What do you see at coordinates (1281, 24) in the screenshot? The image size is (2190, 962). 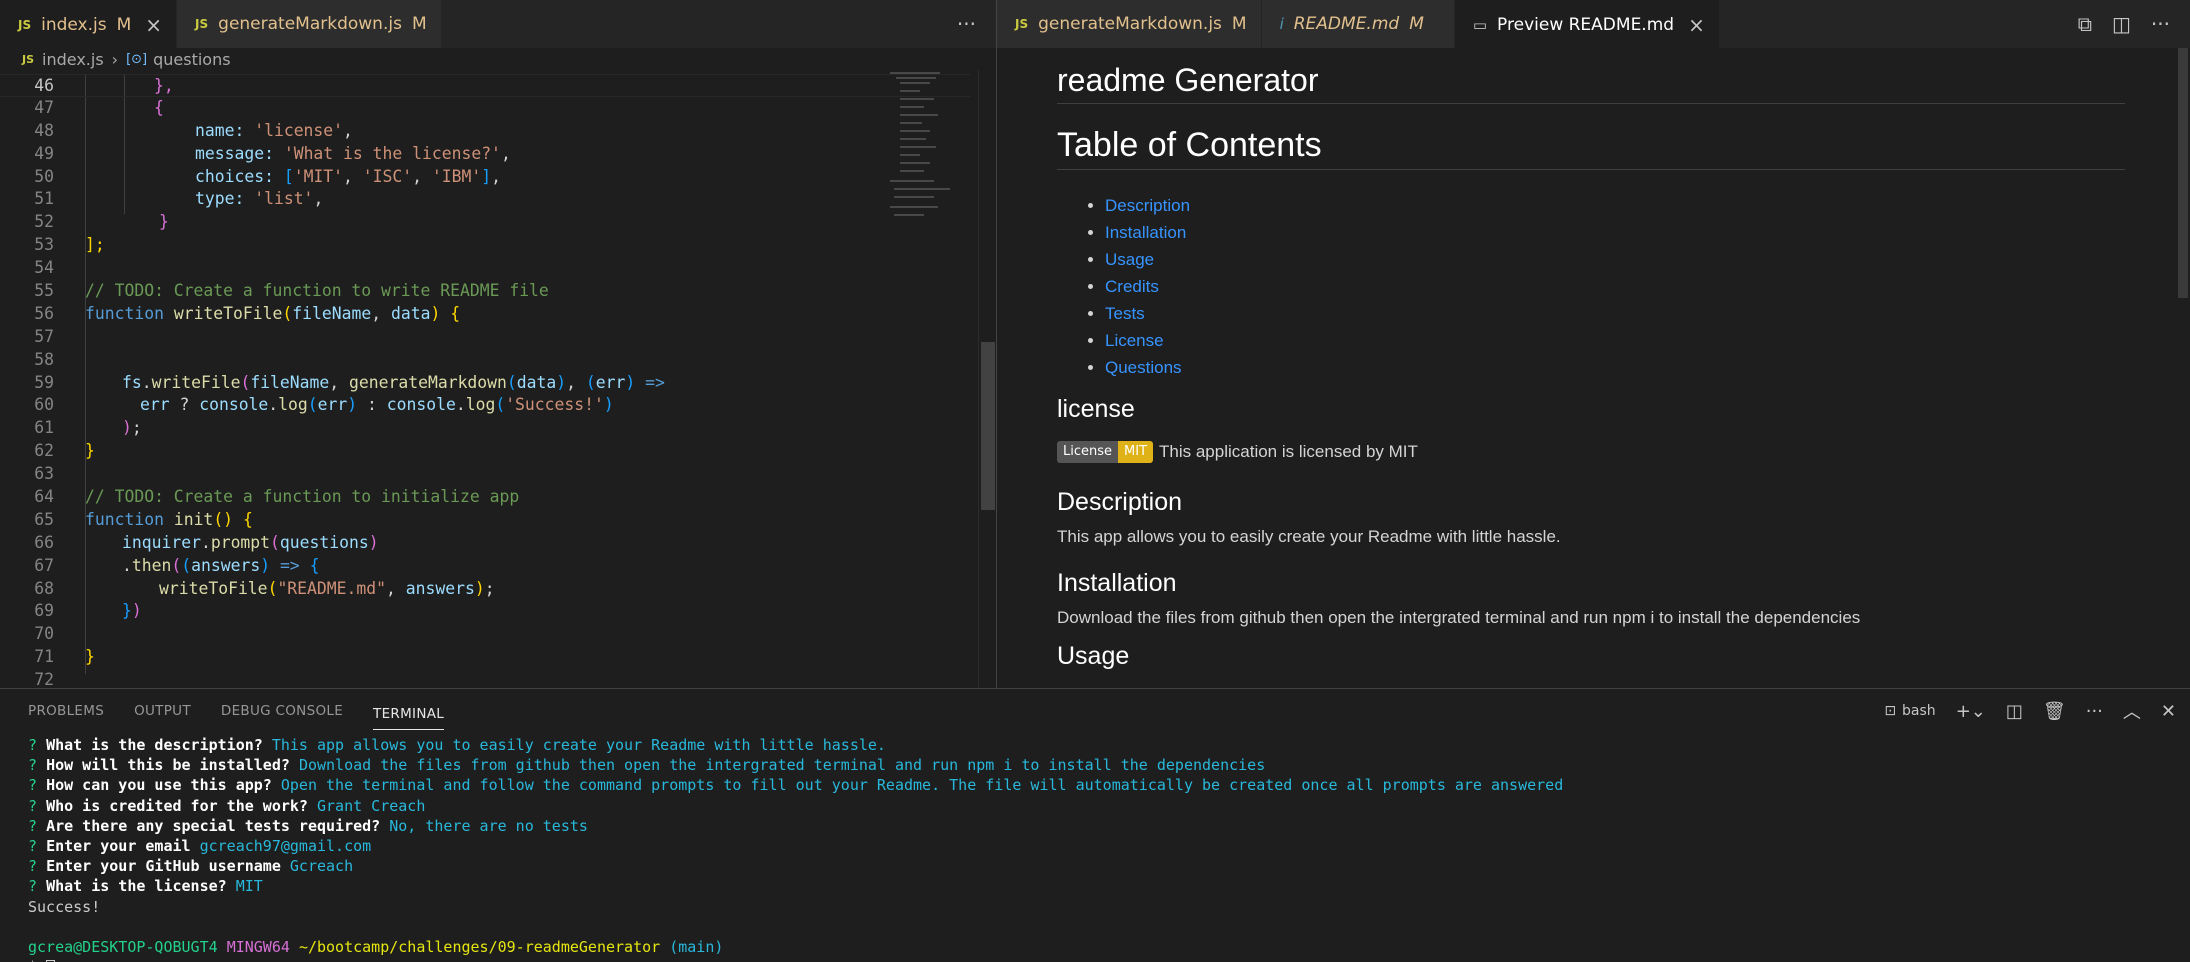 I see `info-icon: i` at bounding box center [1281, 24].